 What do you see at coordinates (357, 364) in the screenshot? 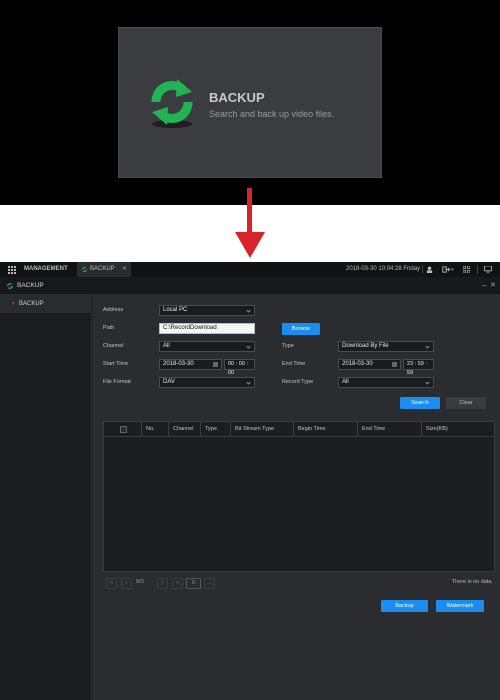
I see `end-date-value: 2018-03-30` at bounding box center [357, 364].